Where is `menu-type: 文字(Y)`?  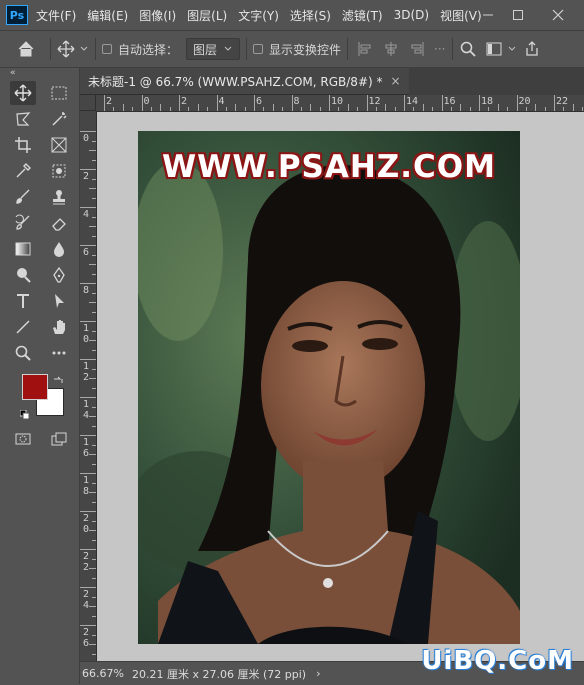
menu-type: 文字(Y) is located at coordinates (258, 15).